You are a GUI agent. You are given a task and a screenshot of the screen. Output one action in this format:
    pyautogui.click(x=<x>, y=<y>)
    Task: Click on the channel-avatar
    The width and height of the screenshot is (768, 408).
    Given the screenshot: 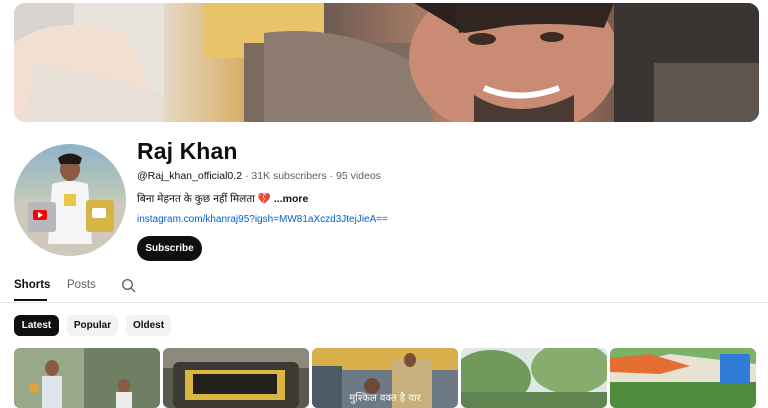 What is the action you would take?
    pyautogui.click(x=70, y=200)
    